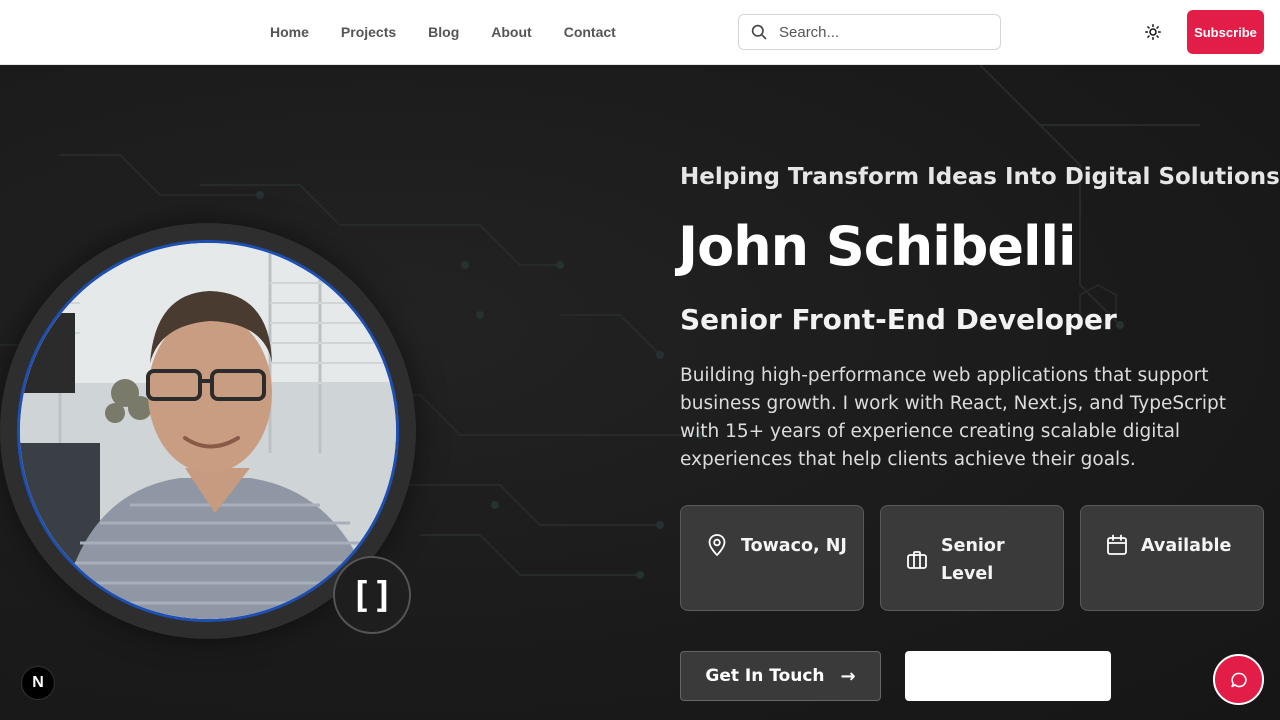  Describe the element at coordinates (289, 32) in the screenshot. I see `nav-home: Home` at that location.